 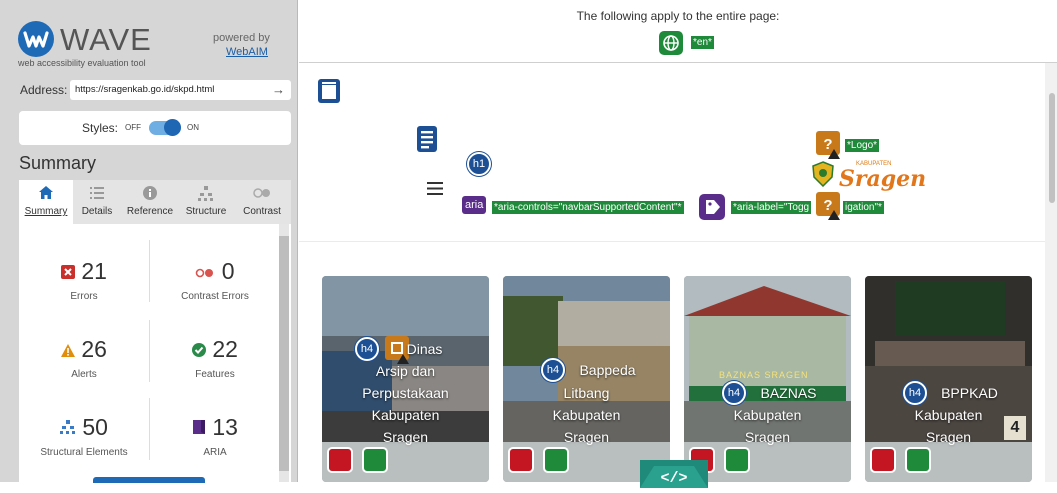 I want to click on logo-alt-tag: *Logo*, so click(x=862, y=145).